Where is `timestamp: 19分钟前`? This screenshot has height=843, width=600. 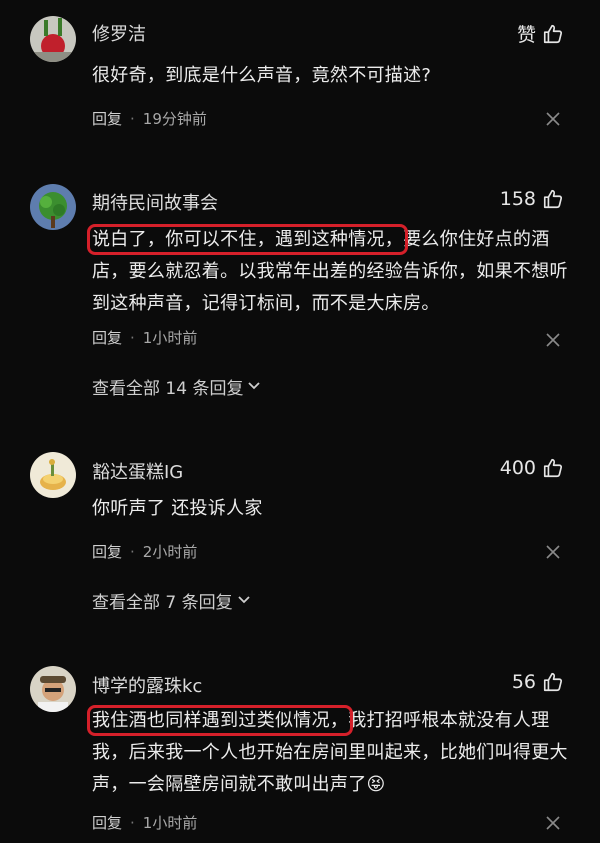
timestamp: 19分钟前 is located at coordinates (174, 119).